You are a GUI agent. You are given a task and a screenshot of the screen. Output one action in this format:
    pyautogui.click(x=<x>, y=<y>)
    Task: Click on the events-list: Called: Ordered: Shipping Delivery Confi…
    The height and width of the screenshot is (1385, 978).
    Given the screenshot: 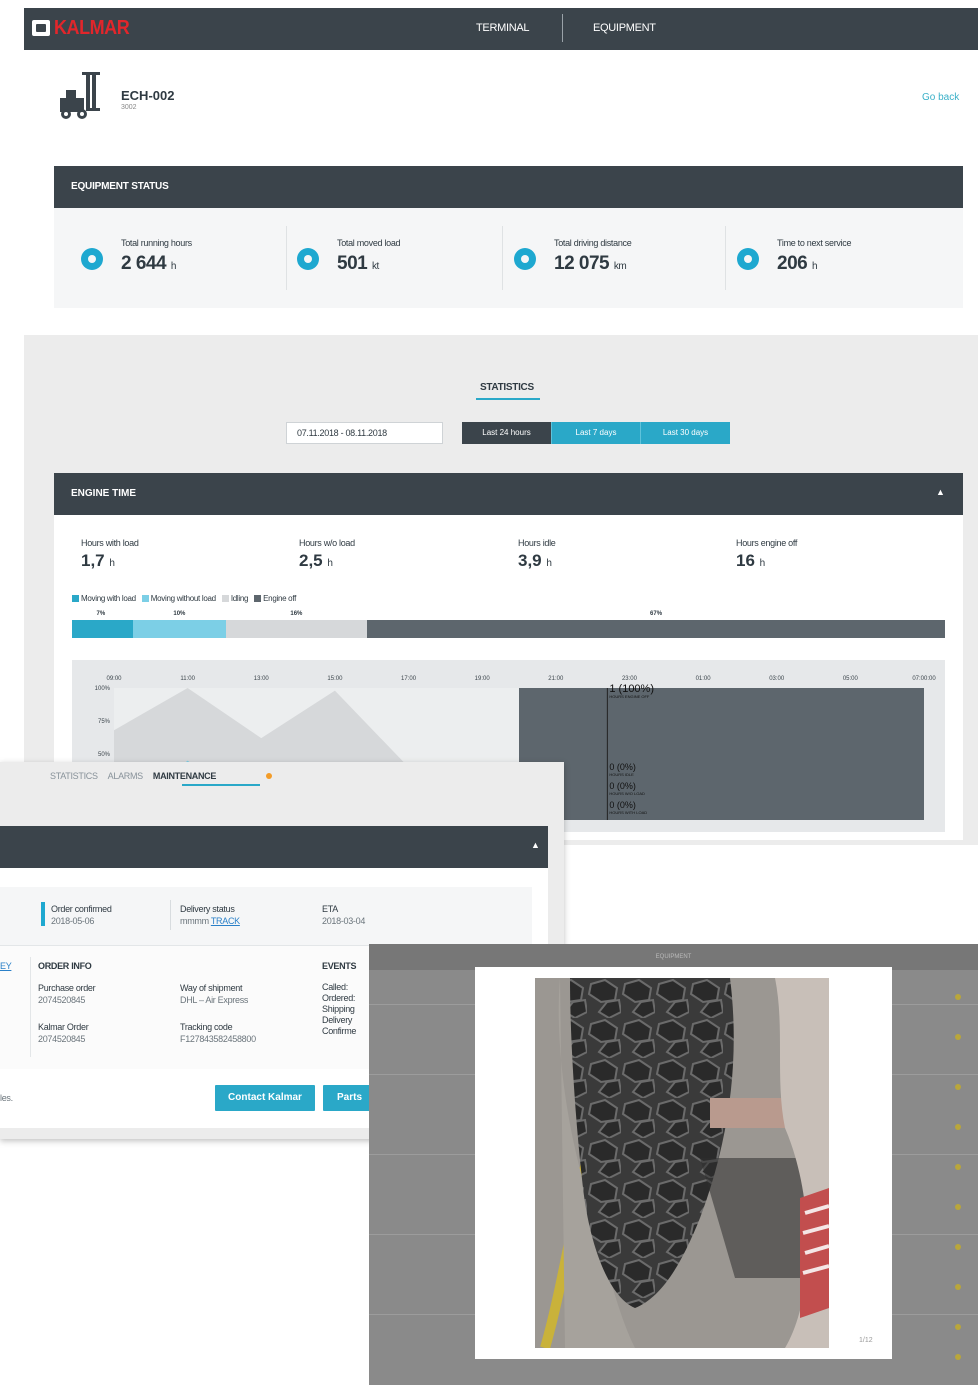 What is the action you would take?
    pyautogui.click(x=339, y=1009)
    